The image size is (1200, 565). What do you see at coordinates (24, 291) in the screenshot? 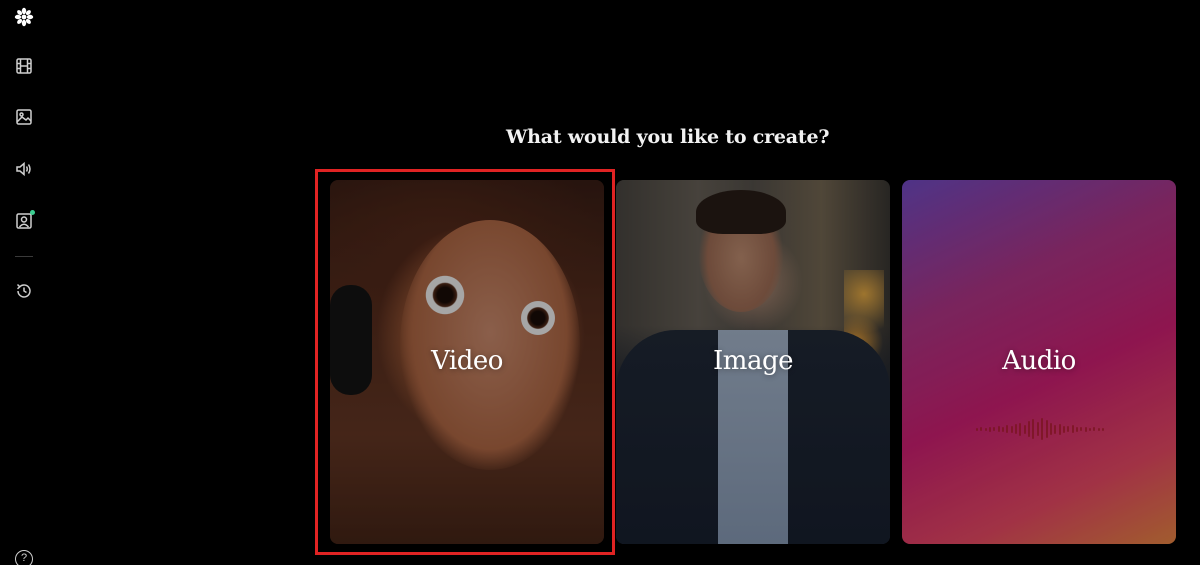
I see `history-icon` at bounding box center [24, 291].